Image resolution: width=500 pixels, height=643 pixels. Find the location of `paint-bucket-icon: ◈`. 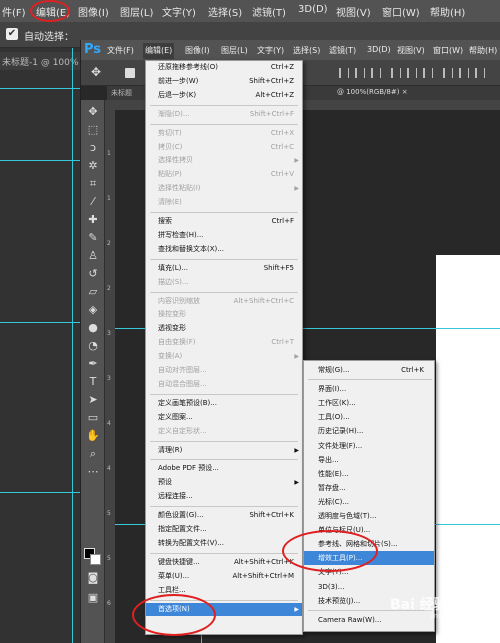

paint-bucket-icon: ◈ is located at coordinates (93, 310).